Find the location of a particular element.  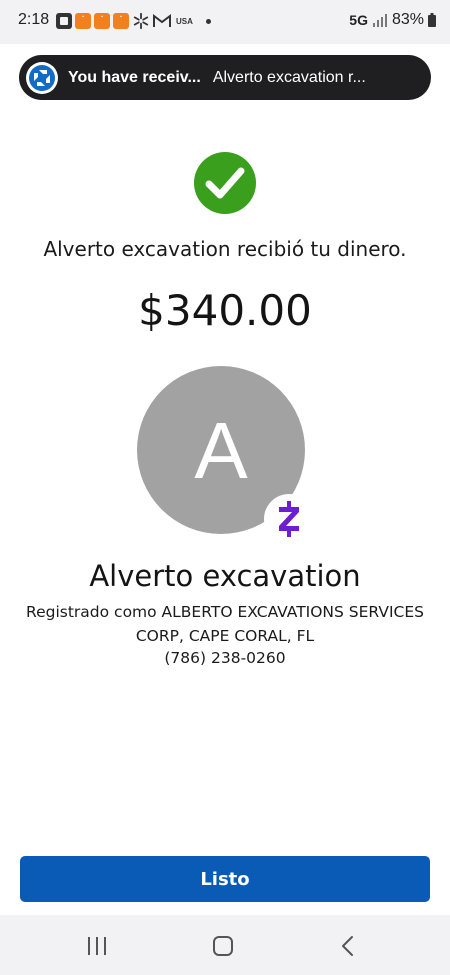

status-time: 2:18 is located at coordinates (34, 19).